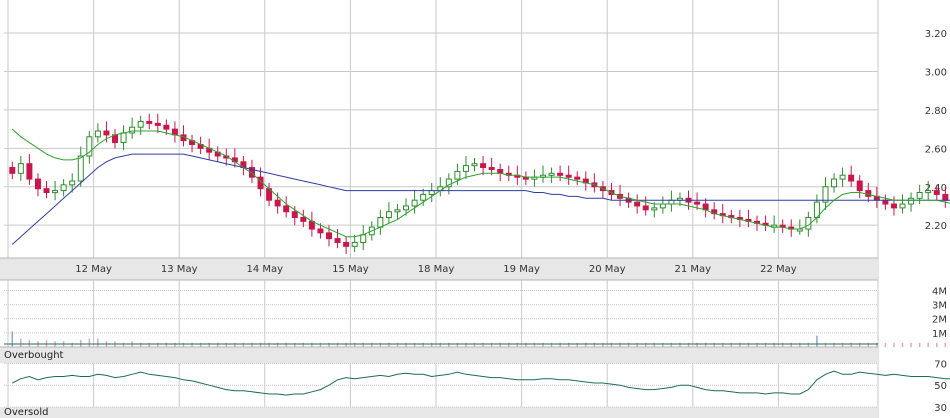  What do you see at coordinates (936, 149) in the screenshot?
I see `price-y-tick-label: 2.60` at bounding box center [936, 149].